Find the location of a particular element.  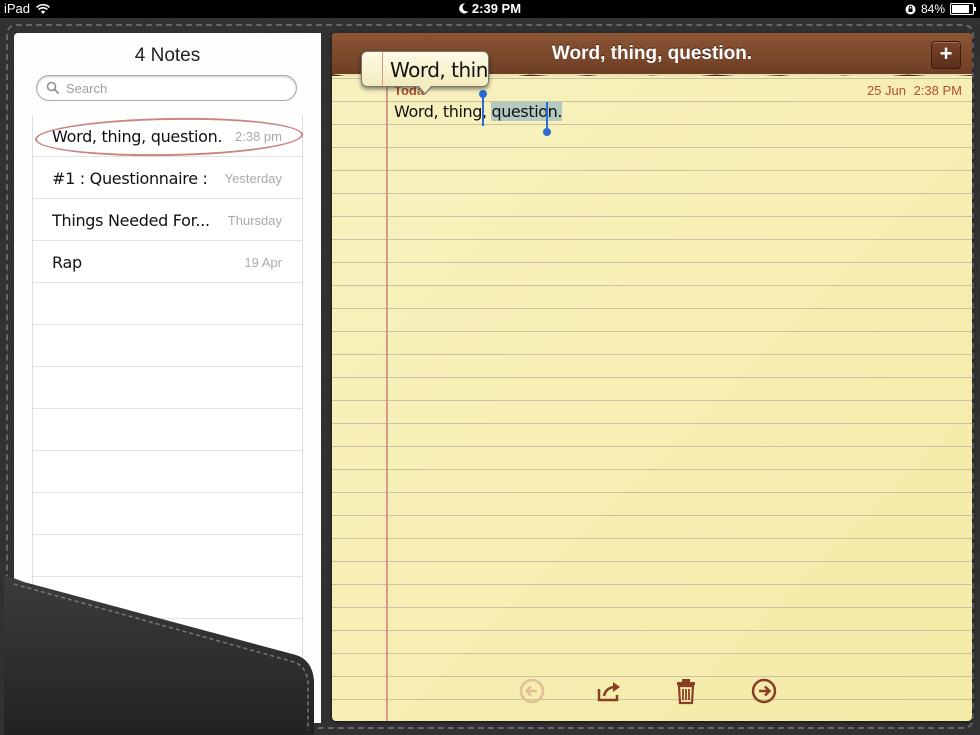

selection-end-bar is located at coordinates (547, 115).